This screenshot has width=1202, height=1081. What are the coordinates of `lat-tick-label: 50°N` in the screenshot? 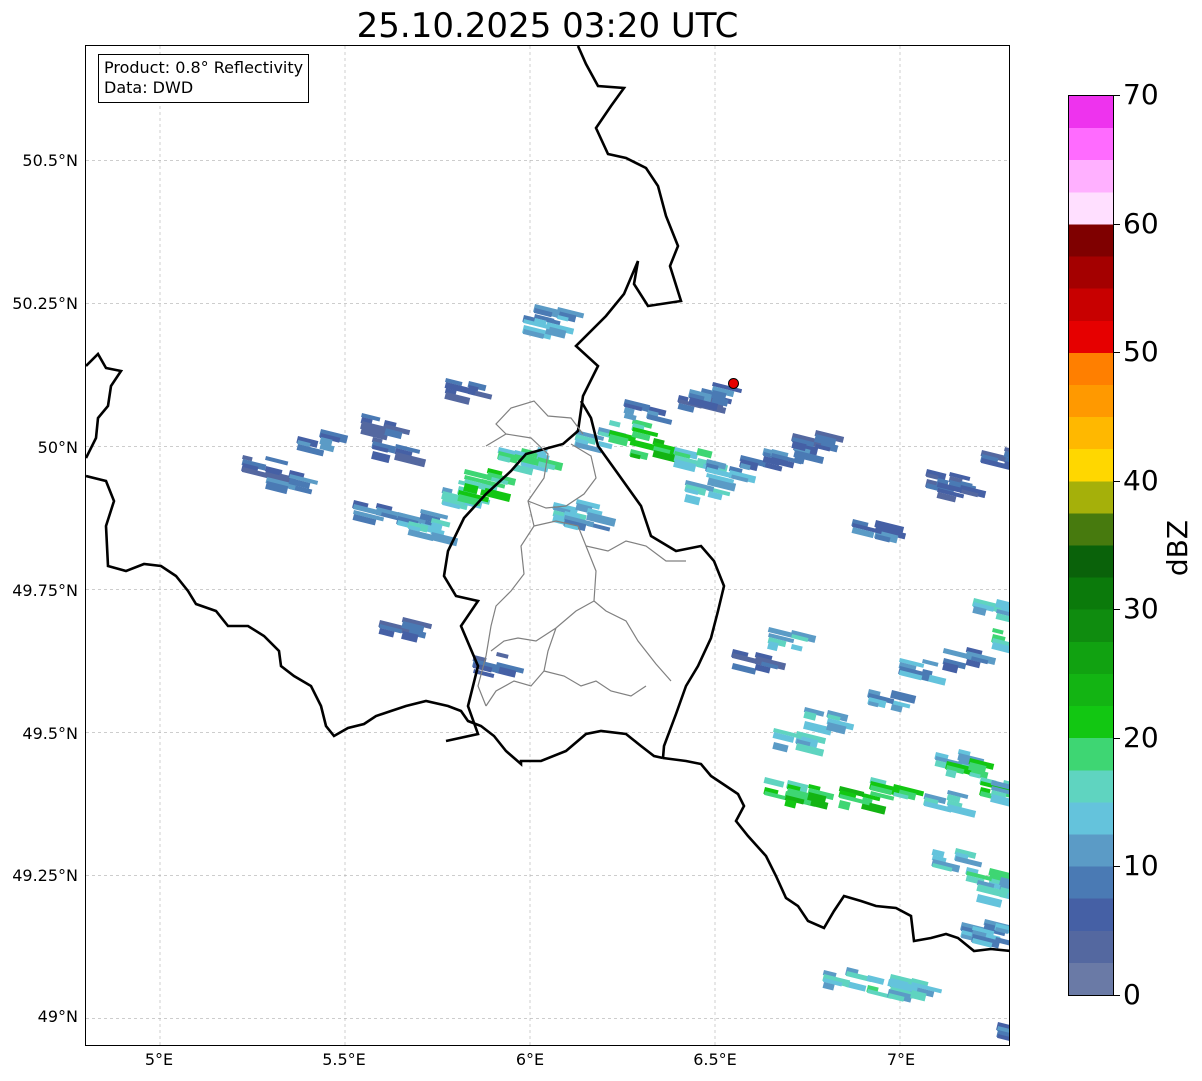 It's located at (57, 447).